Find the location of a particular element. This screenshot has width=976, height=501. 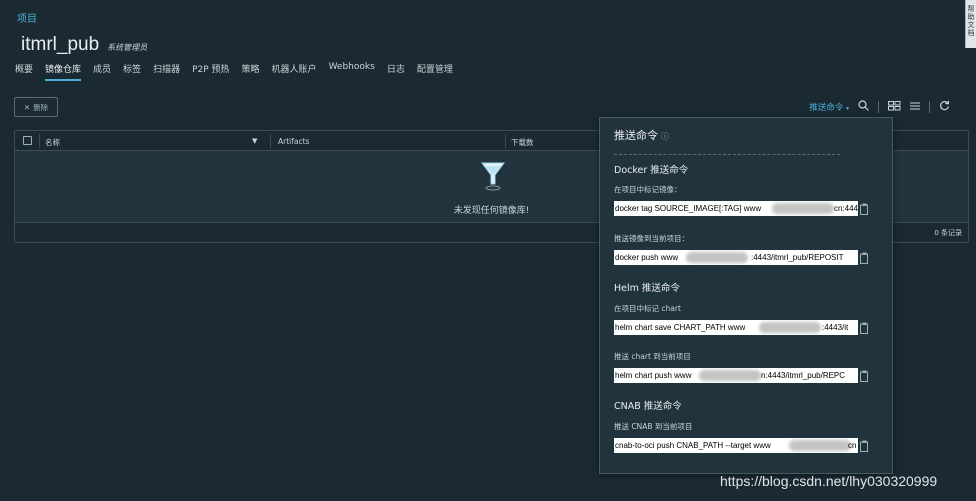

empty-funnel-icon is located at coordinates (493, 176).